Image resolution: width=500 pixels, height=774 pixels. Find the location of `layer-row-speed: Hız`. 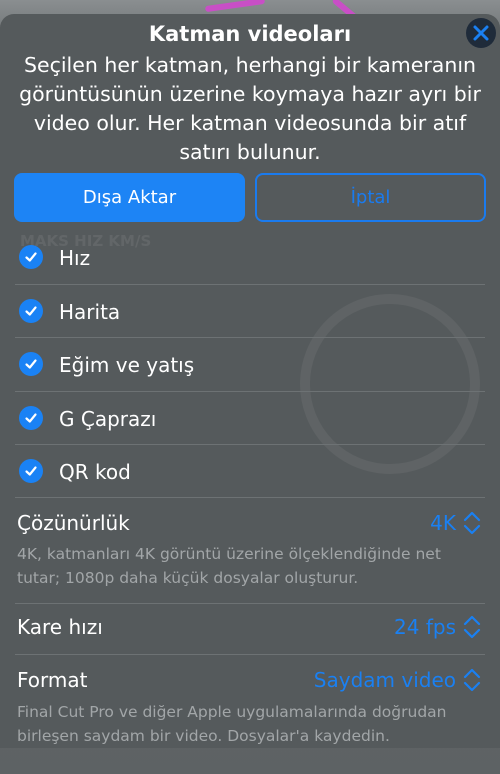

layer-row-speed: Hız is located at coordinates (250, 257).